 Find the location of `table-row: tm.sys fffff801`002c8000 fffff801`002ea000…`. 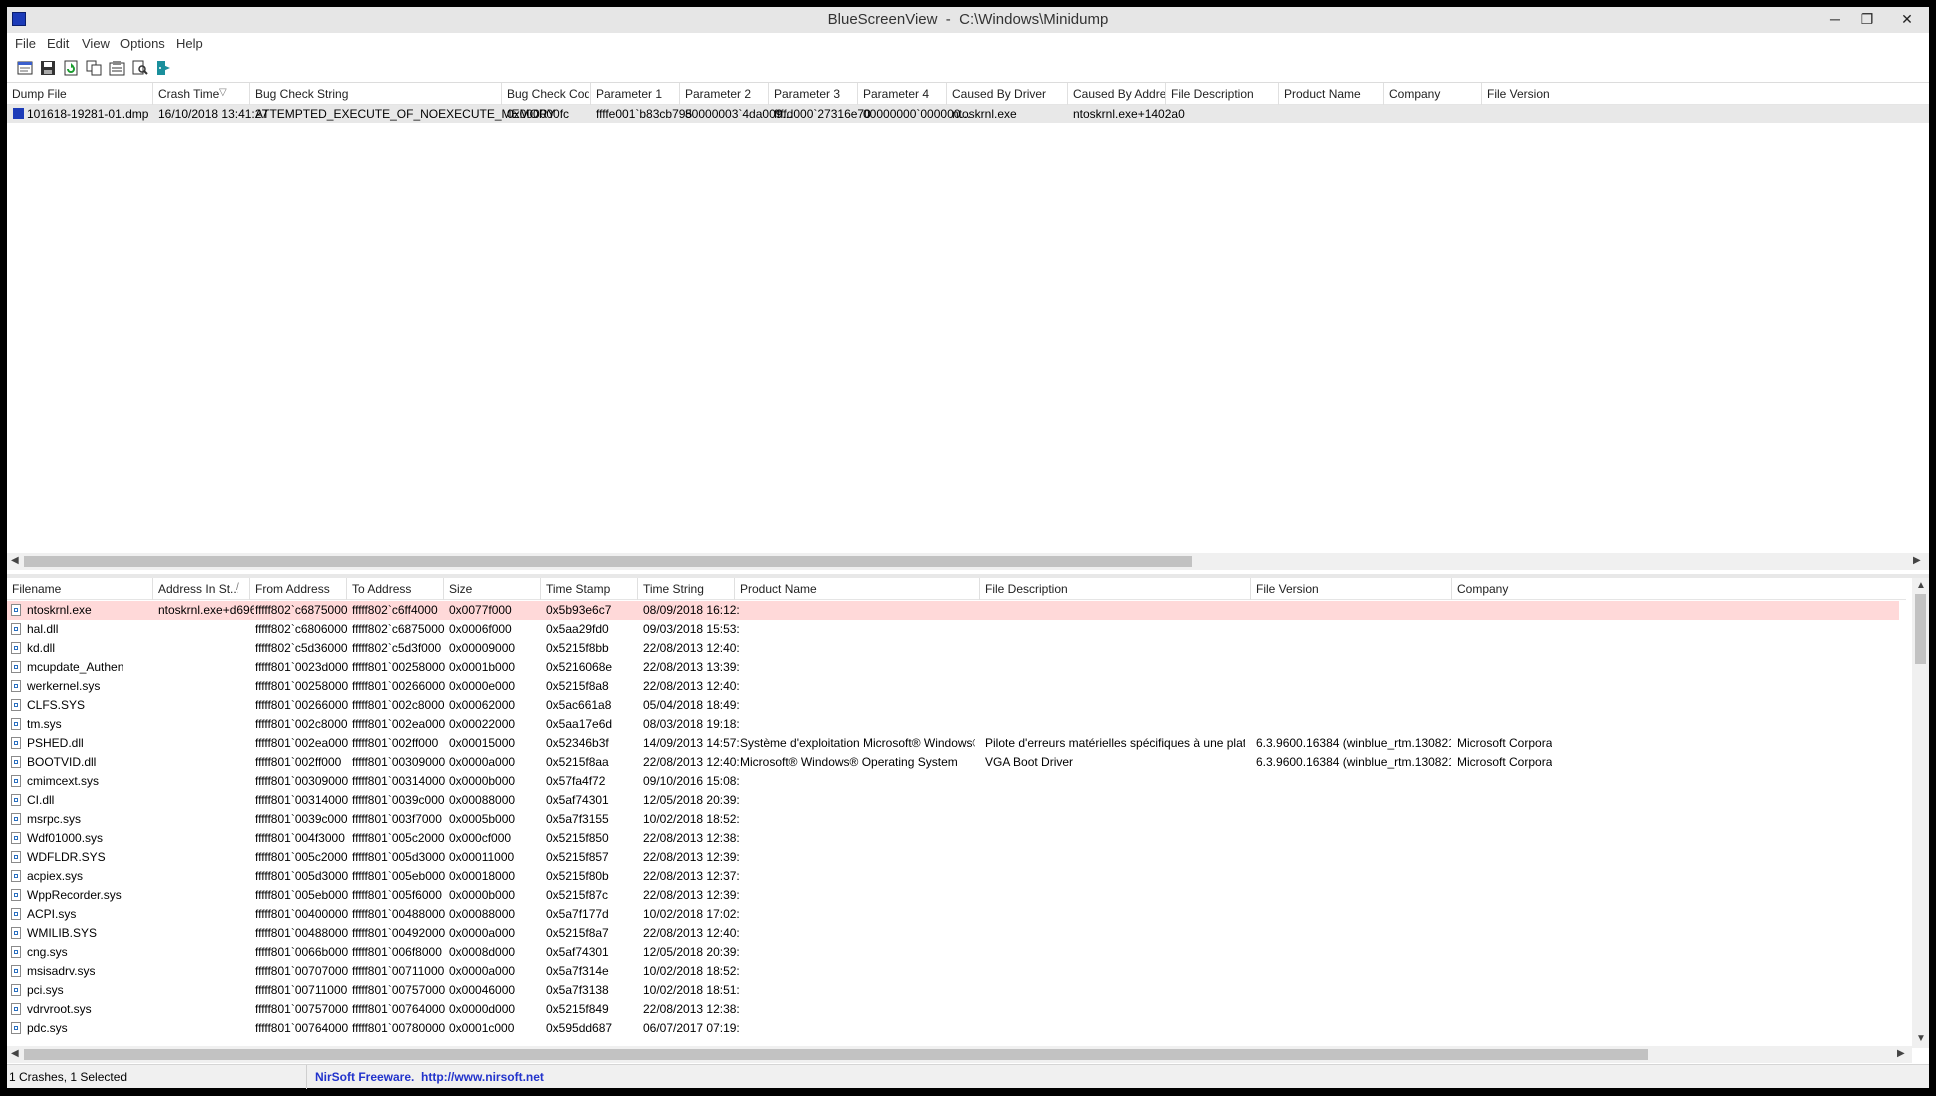

table-row: tm.sys fffff801`002c8000 fffff801`002ea000… is located at coordinates (953, 724).